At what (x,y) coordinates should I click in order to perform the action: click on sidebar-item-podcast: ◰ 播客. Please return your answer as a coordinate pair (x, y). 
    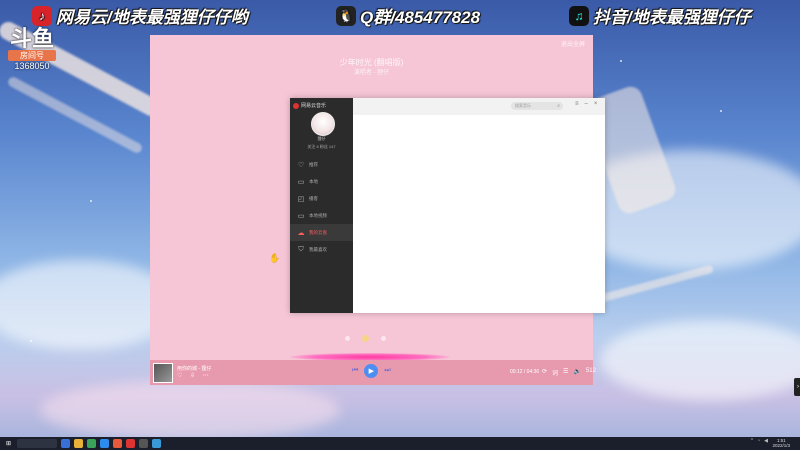
    Looking at the image, I should click on (321, 198).